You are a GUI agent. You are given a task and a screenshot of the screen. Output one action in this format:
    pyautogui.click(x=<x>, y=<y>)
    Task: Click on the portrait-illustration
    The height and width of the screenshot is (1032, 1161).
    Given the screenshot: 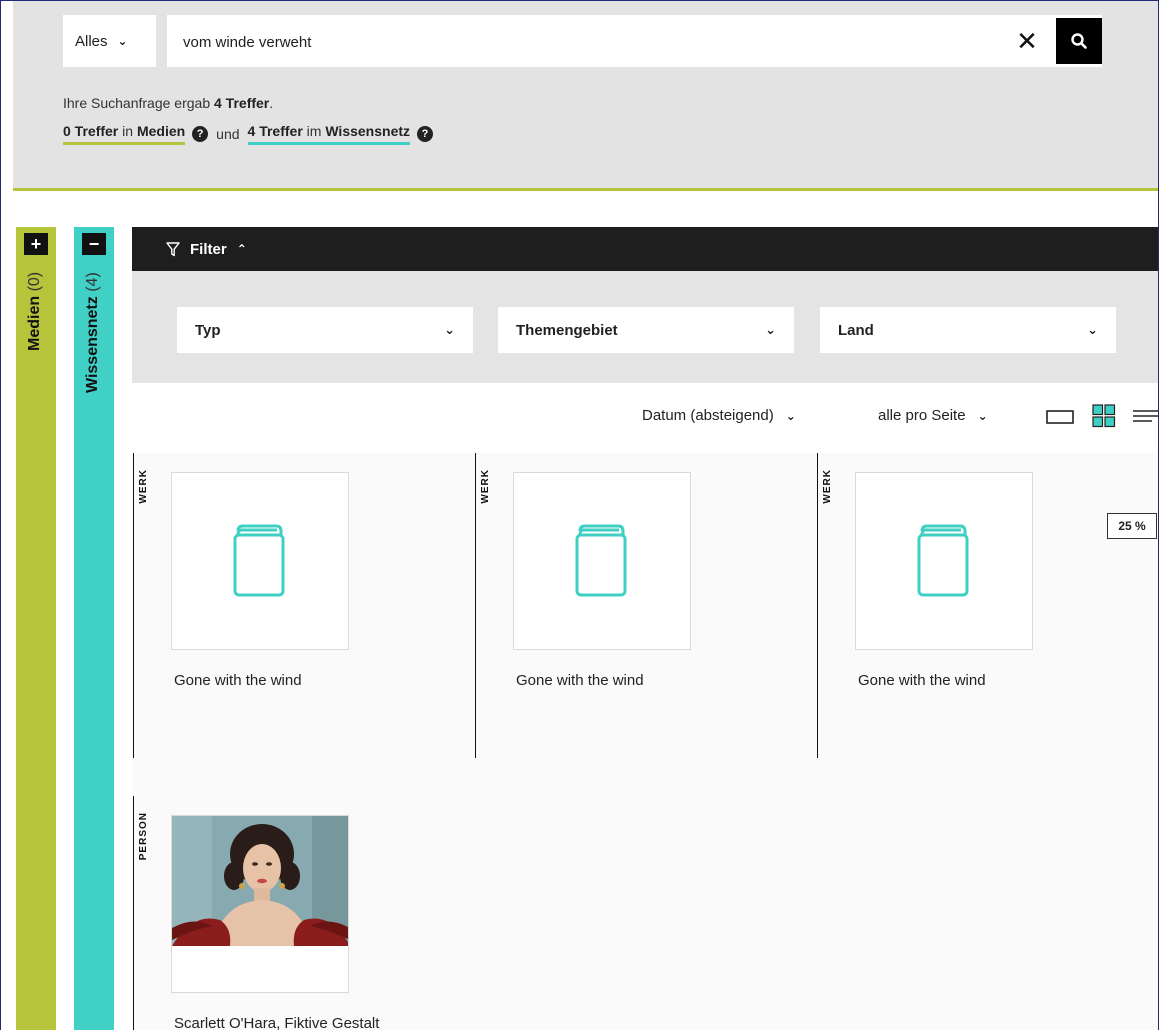 What is the action you would take?
    pyautogui.click(x=260, y=881)
    